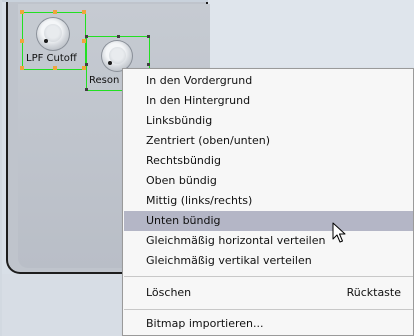 The height and width of the screenshot is (336, 414). Describe the element at coordinates (268, 121) in the screenshot. I see `menu-item-align-left: Linksbündig` at that location.